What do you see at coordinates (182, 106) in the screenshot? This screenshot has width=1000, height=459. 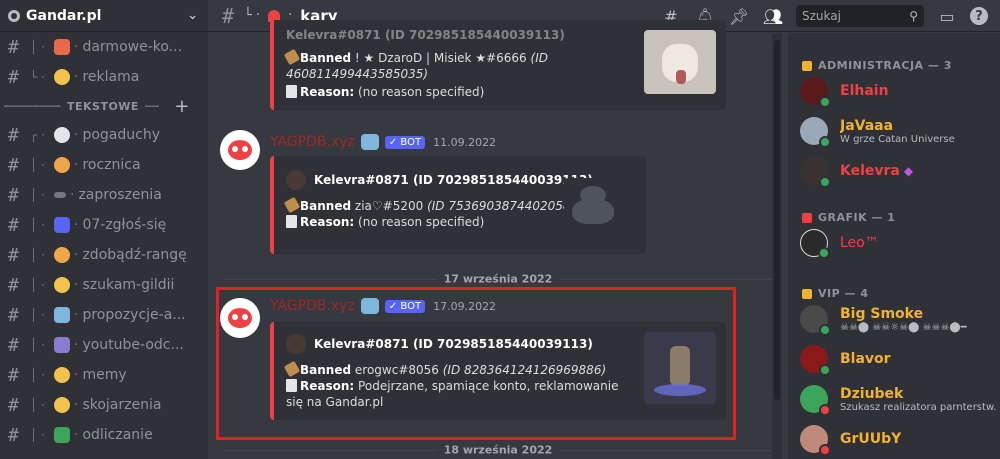 I see `add-channel-icon: +` at bounding box center [182, 106].